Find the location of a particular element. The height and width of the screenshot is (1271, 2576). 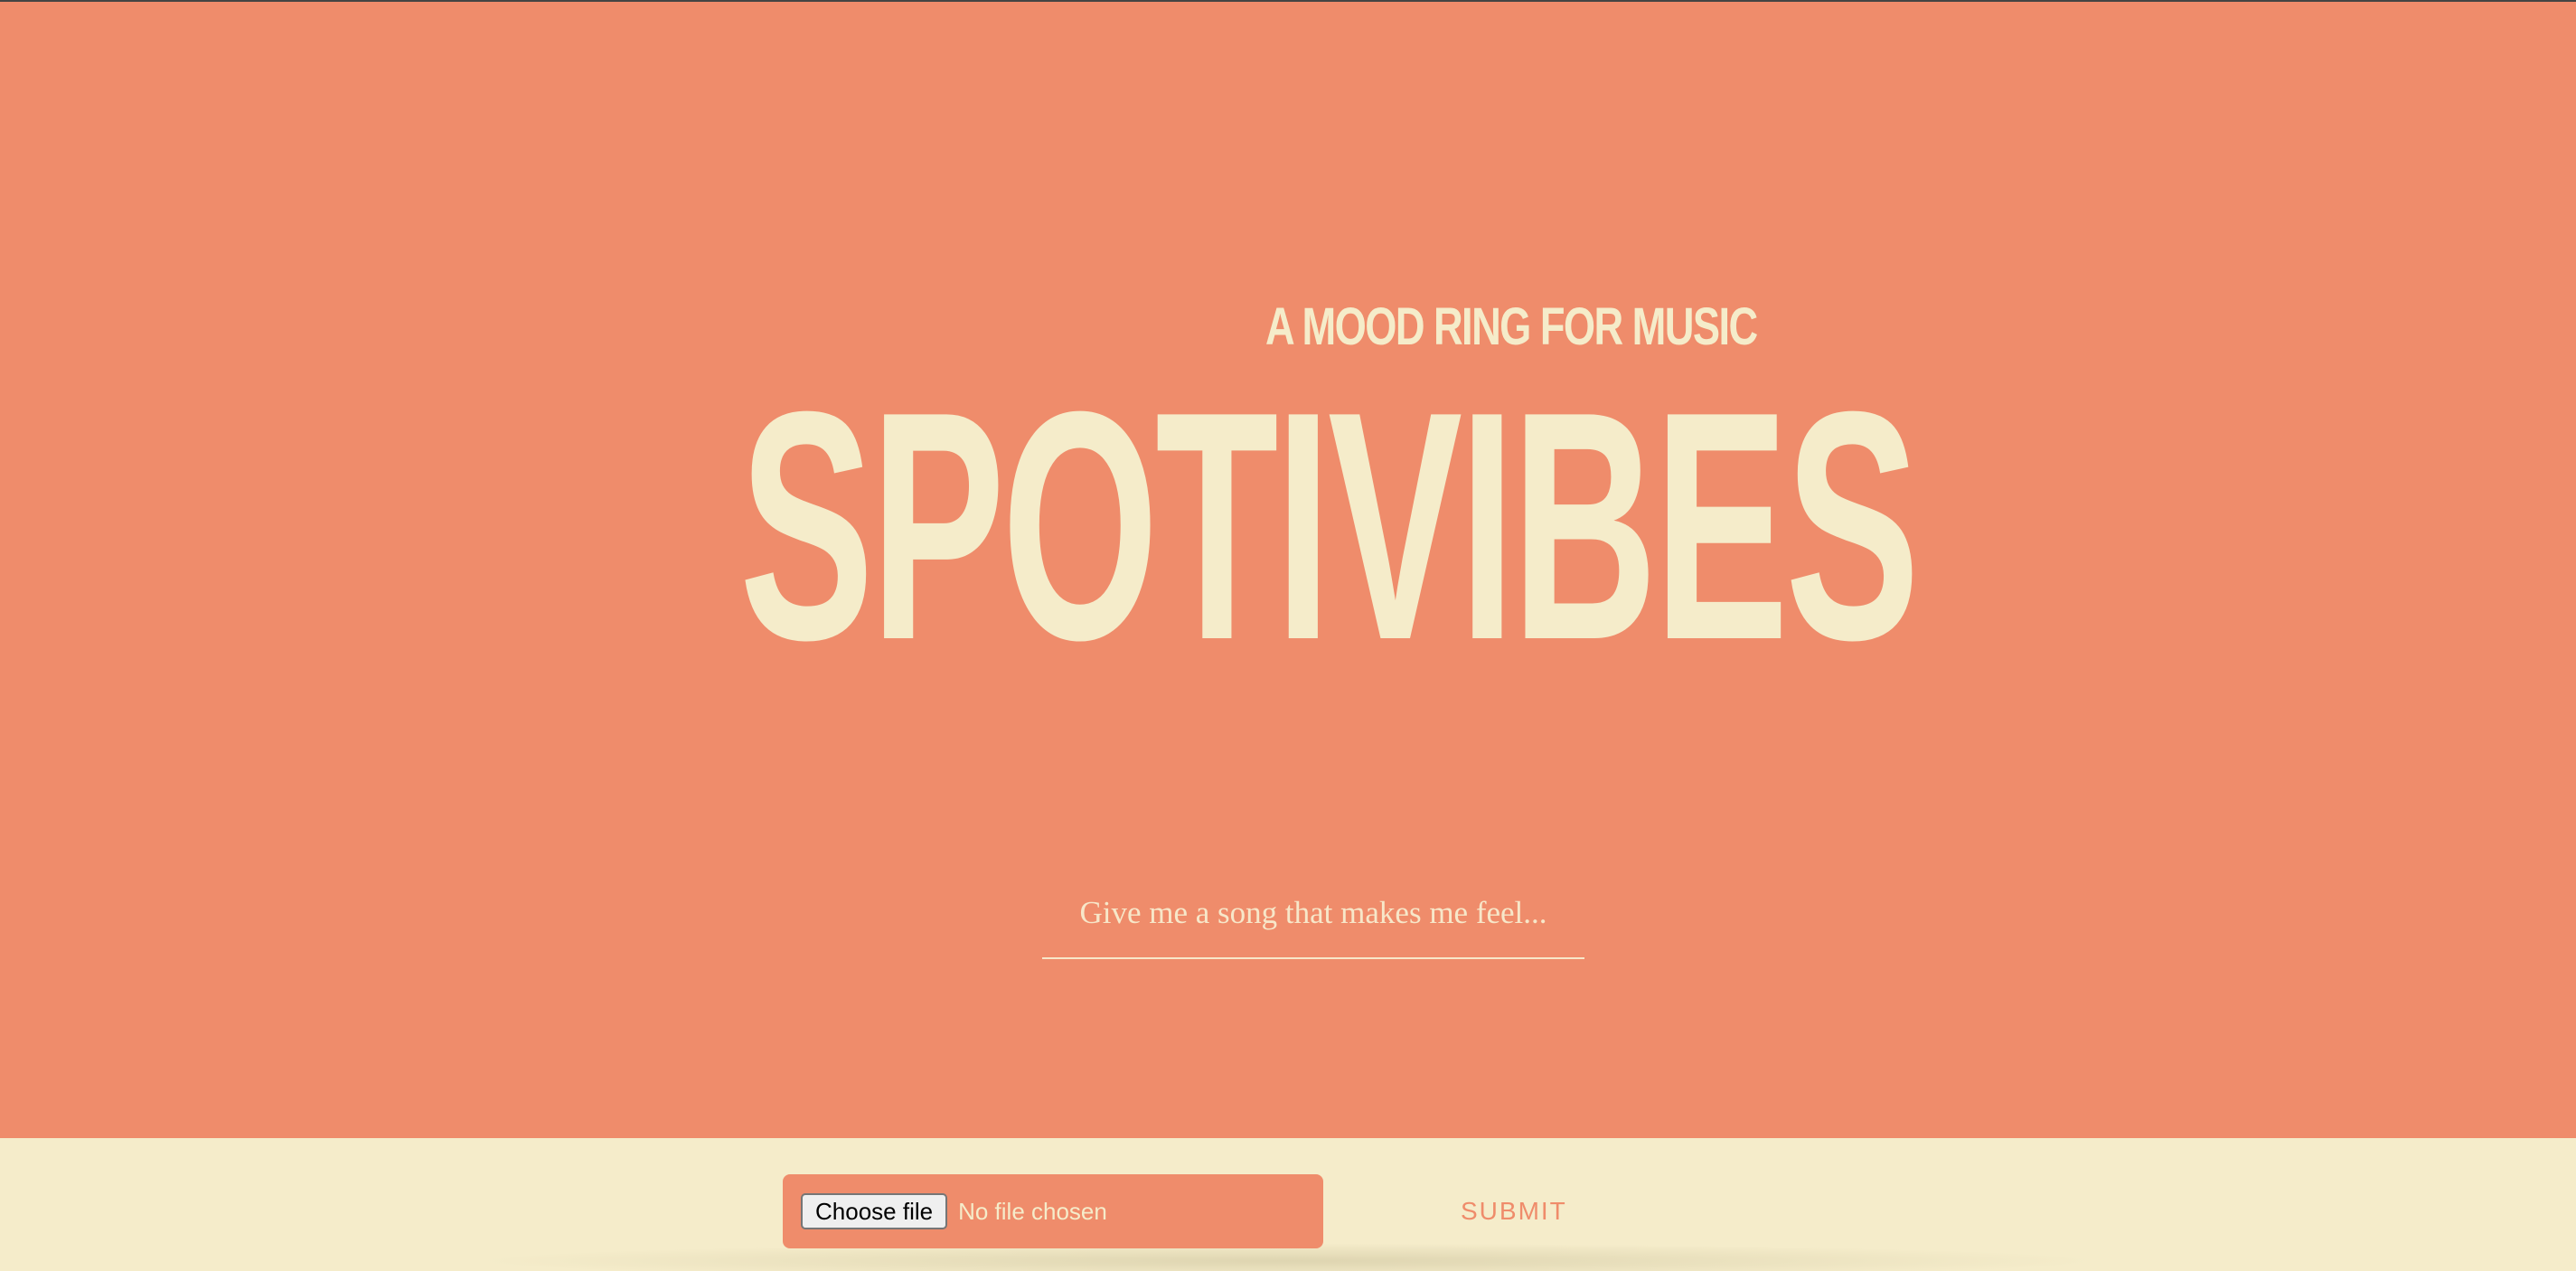

mood-field is located at coordinates (1313, 921).